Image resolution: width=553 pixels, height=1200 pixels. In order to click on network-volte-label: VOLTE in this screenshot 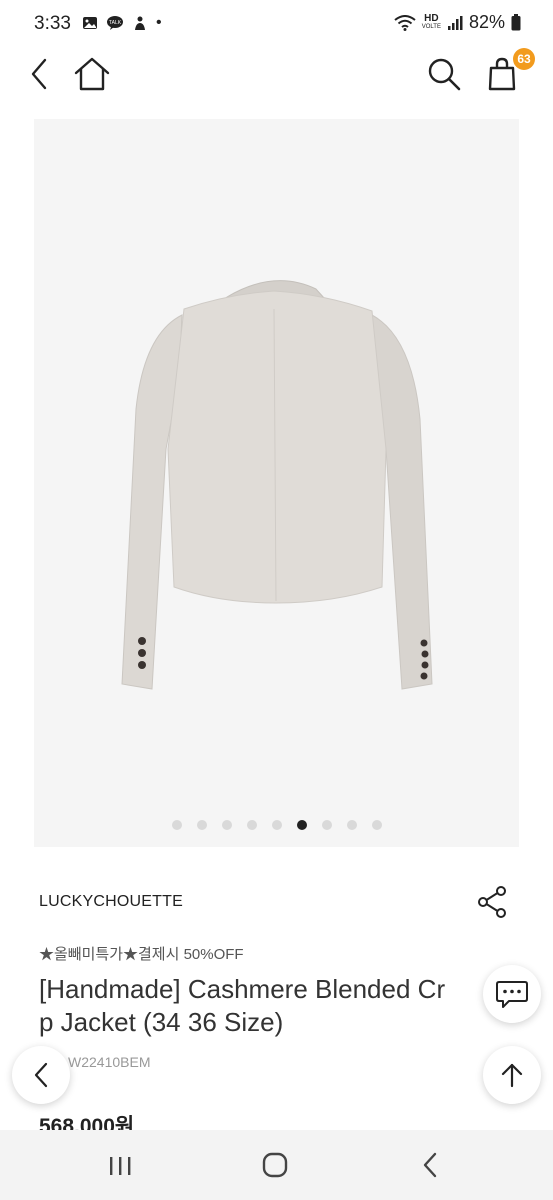, I will do `click(431, 26)`.